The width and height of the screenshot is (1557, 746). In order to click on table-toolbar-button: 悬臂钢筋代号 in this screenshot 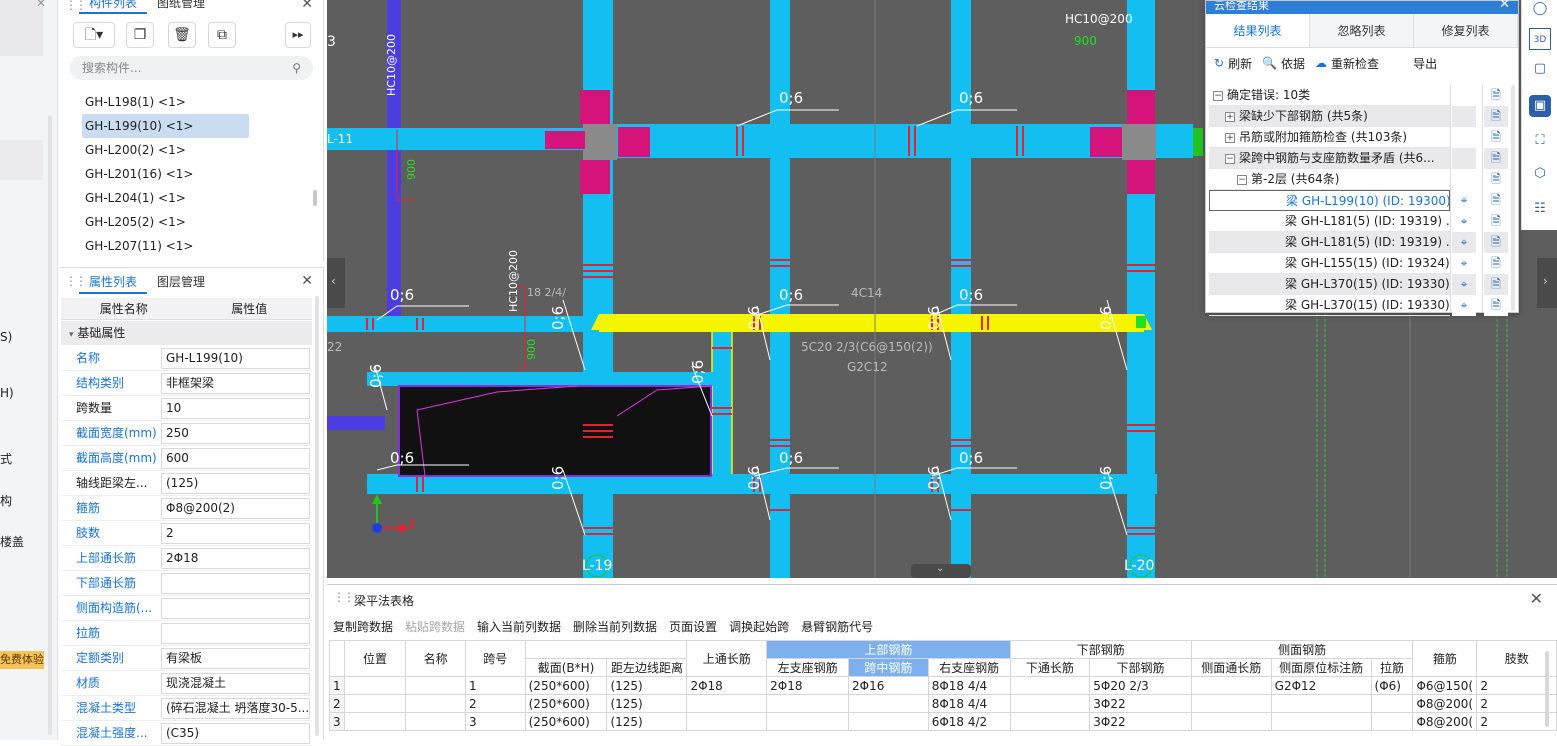, I will do `click(837, 627)`.